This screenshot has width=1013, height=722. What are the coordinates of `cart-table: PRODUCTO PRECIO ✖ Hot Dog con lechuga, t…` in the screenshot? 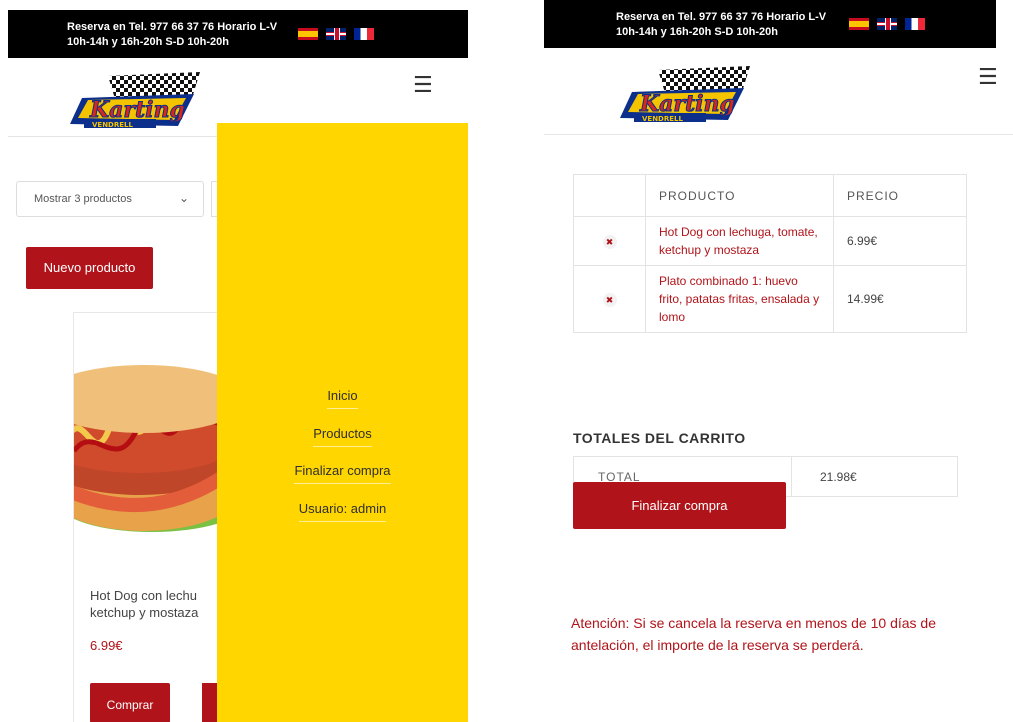 It's located at (770, 253).